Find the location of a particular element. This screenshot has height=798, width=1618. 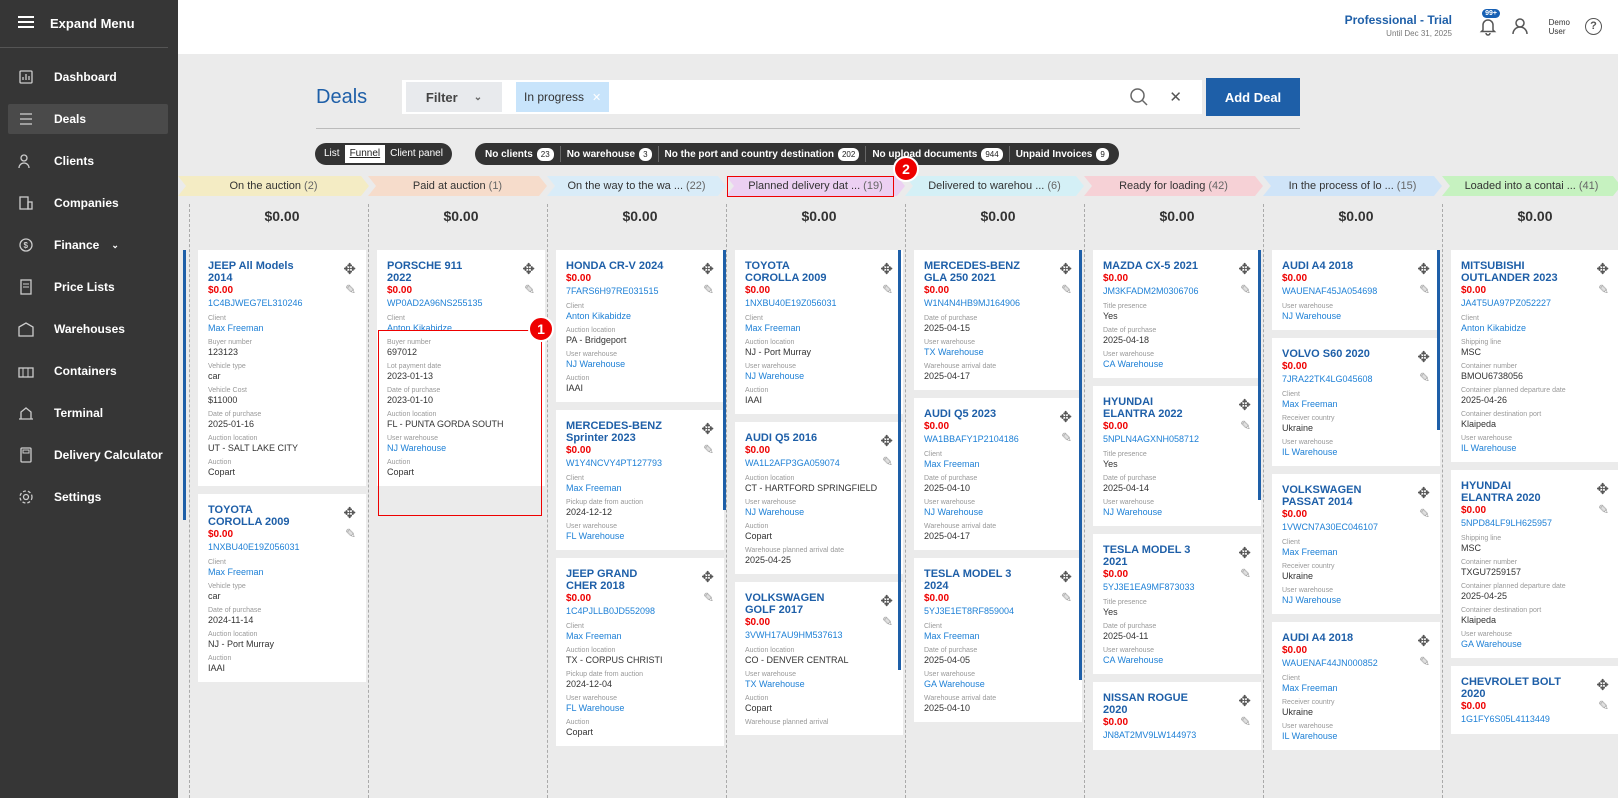

quick-filter: No the port and country destination 202 is located at coordinates (762, 154).